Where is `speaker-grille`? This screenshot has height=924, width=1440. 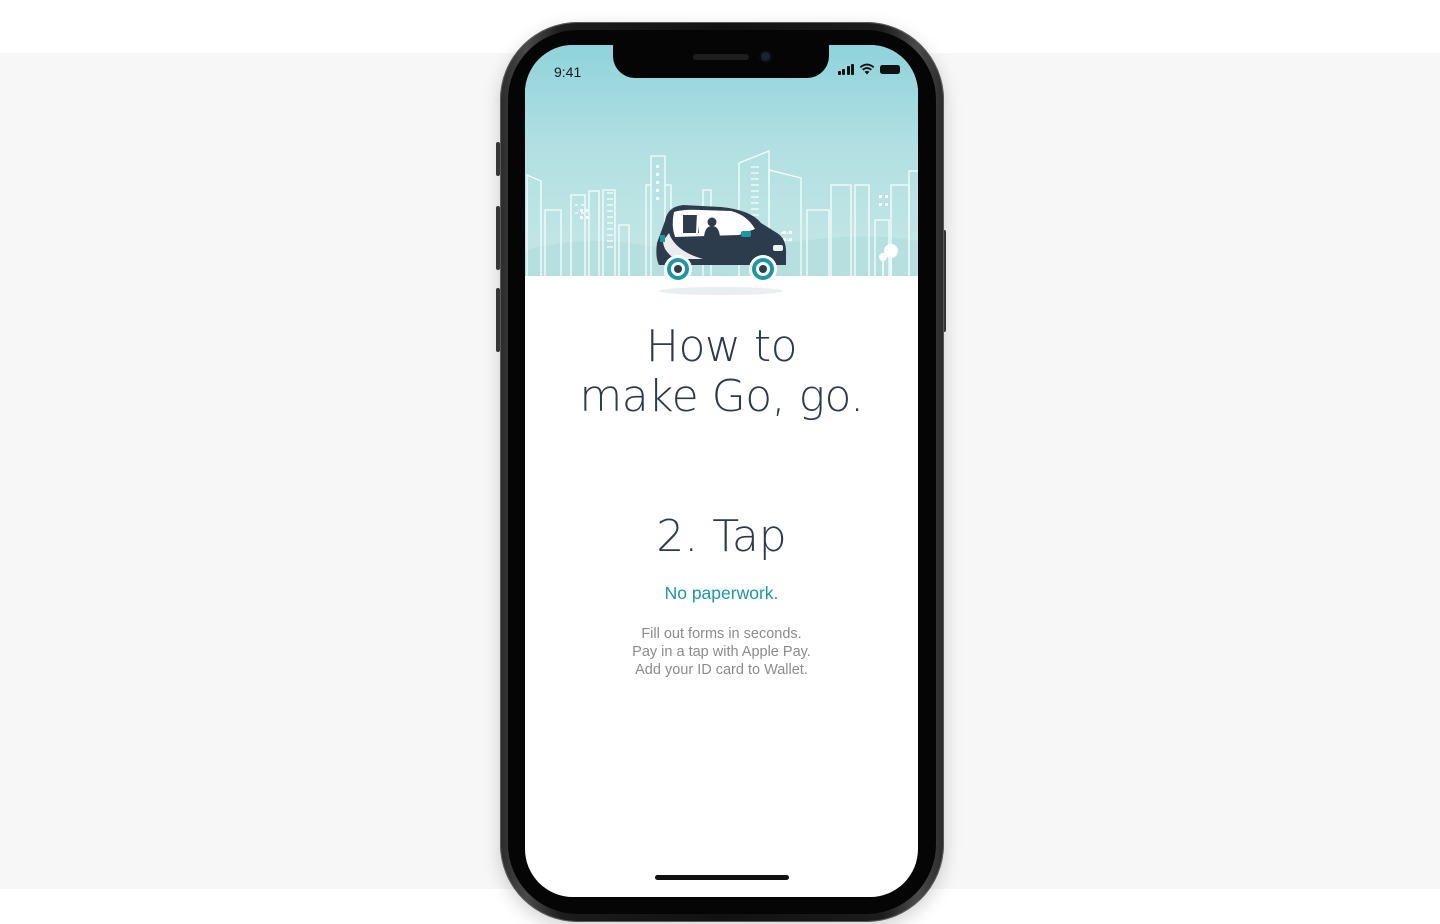
speaker-grille is located at coordinates (721, 57).